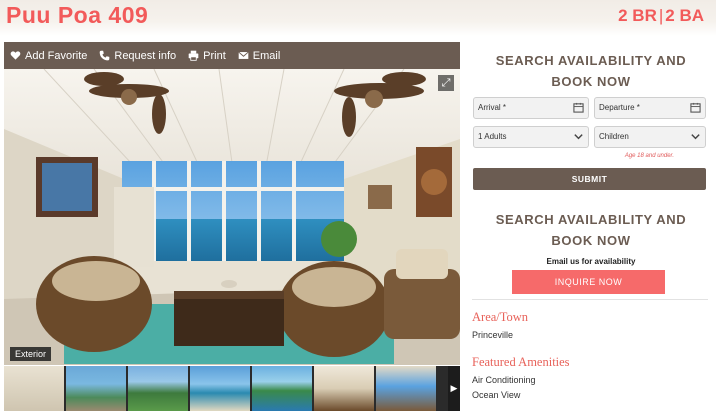 This screenshot has height=419, width=716. I want to click on search-title-line2: BOOK NOW, so click(591, 81).